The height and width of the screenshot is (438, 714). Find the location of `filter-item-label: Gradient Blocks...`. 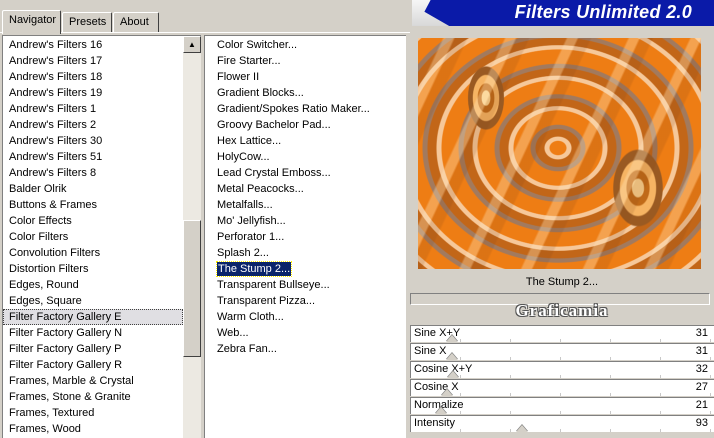

filter-item-label: Gradient Blocks... is located at coordinates (260, 93).